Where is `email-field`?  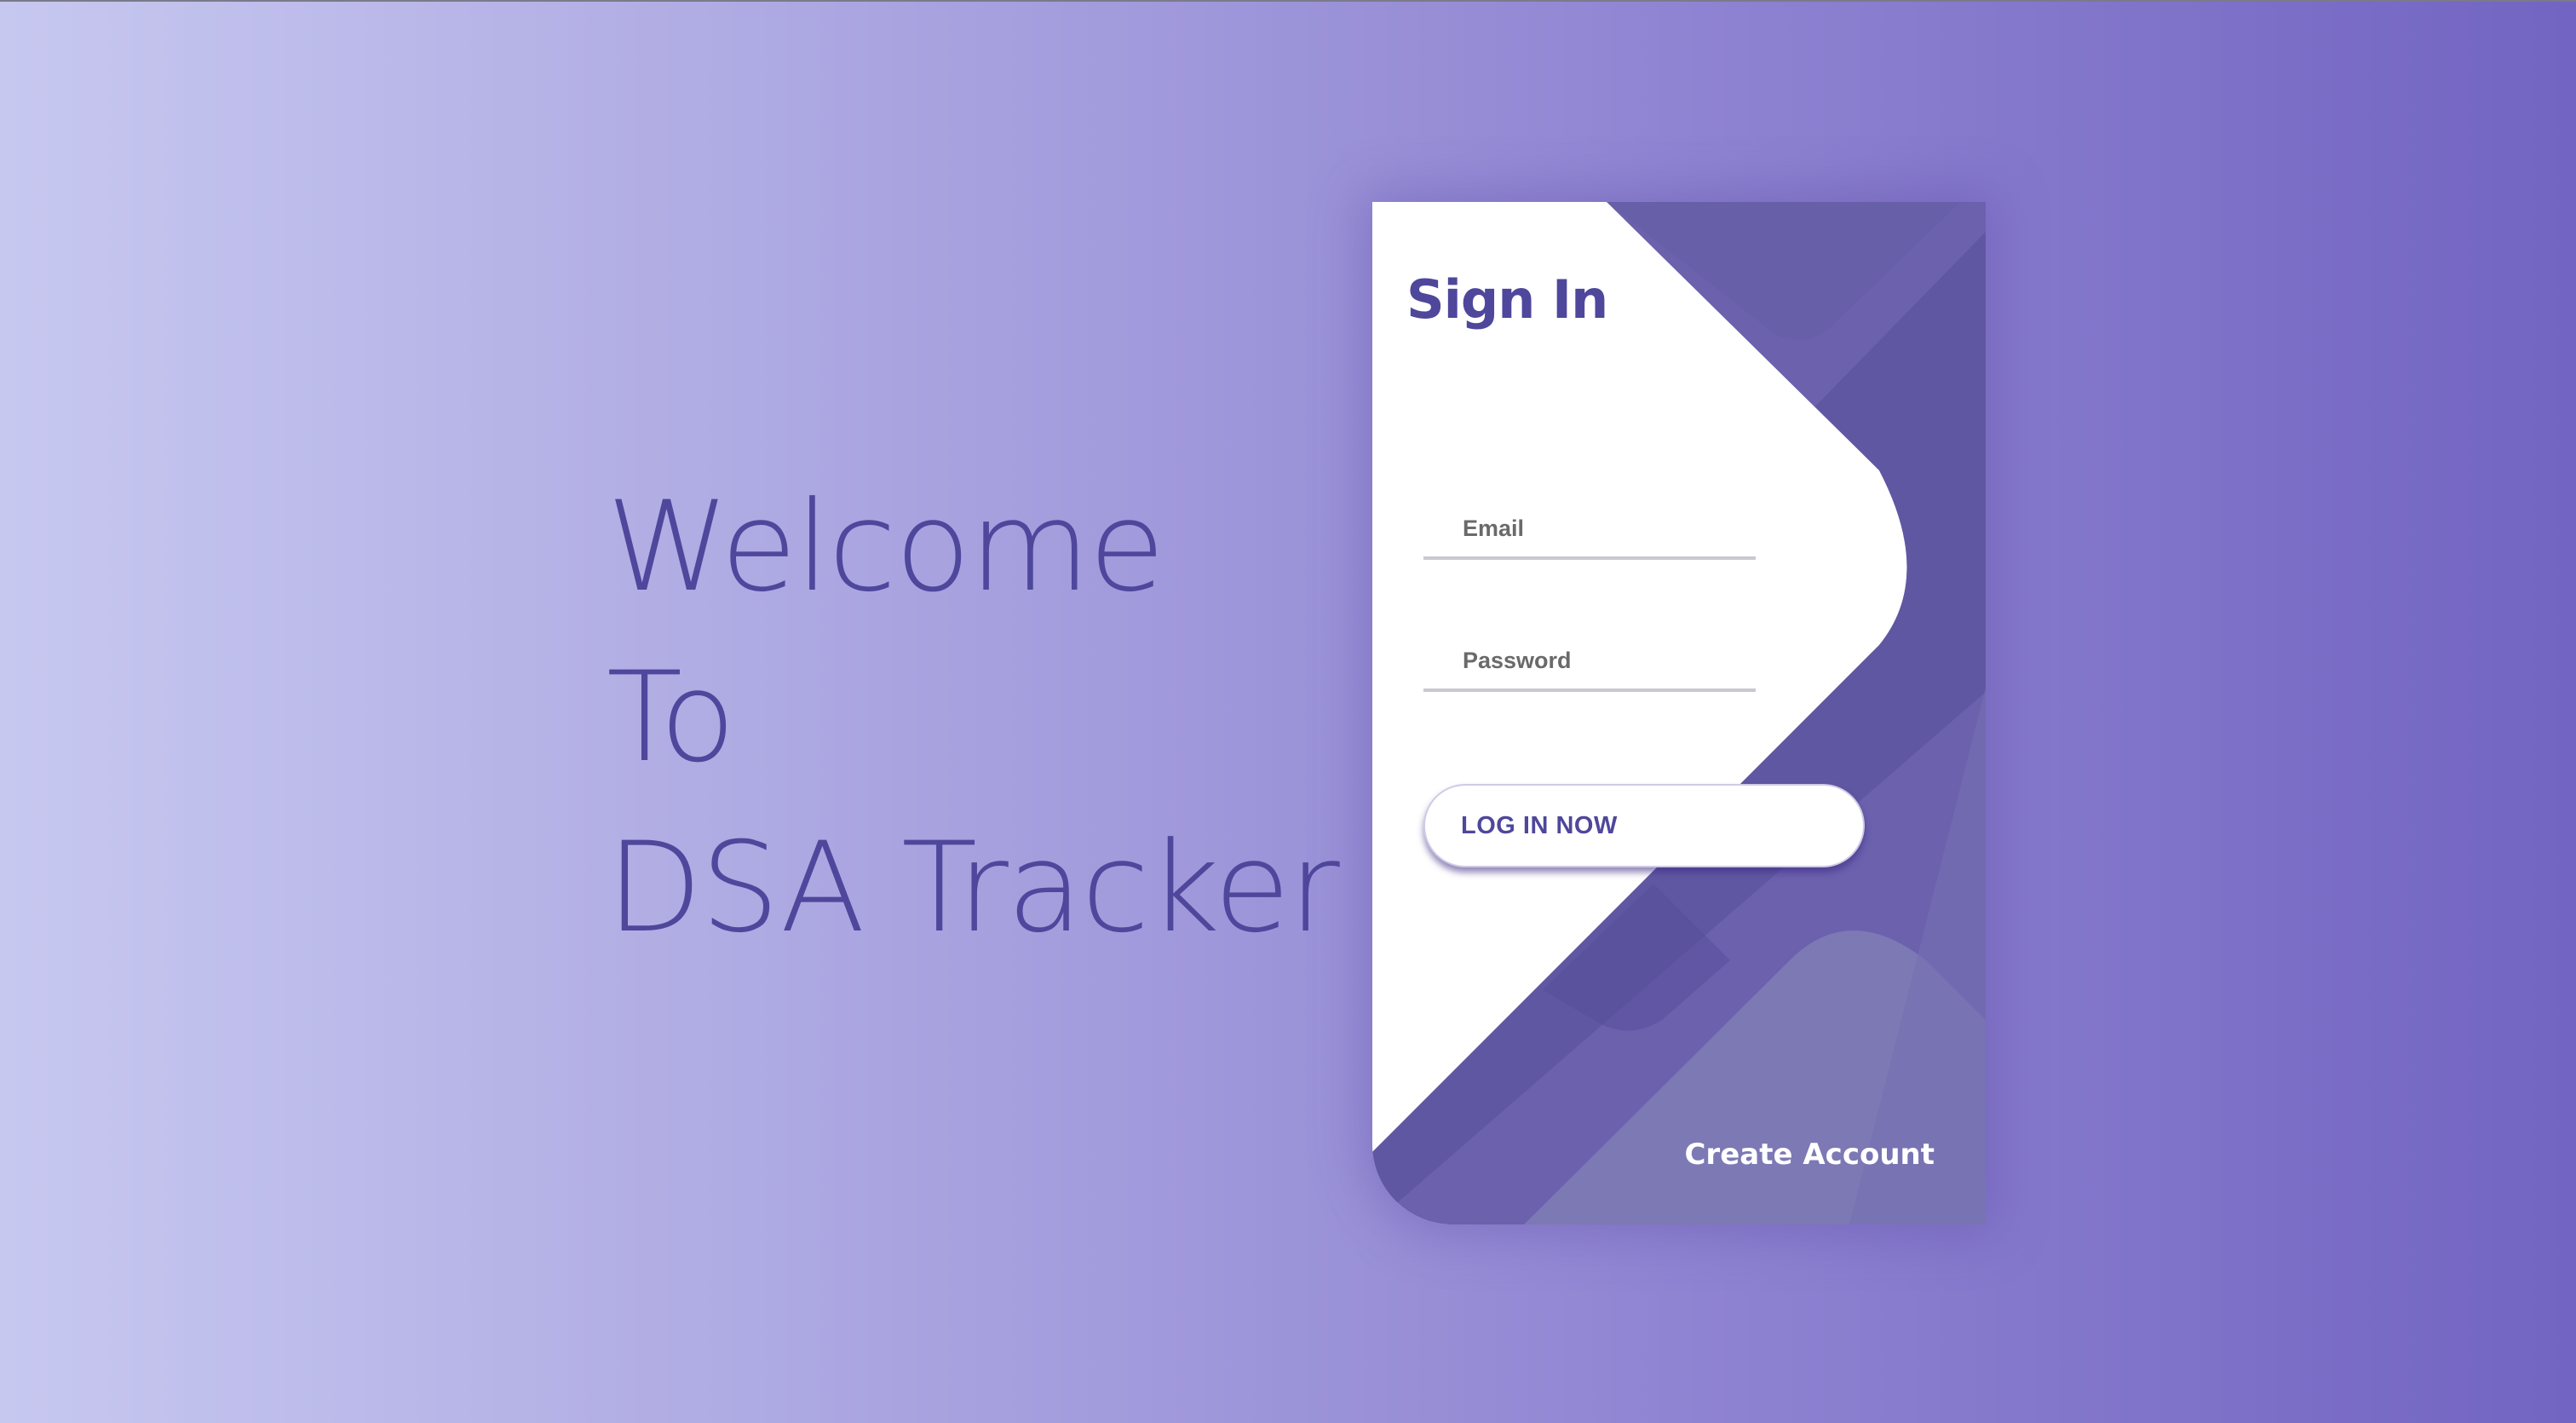
email-field is located at coordinates (1589, 530).